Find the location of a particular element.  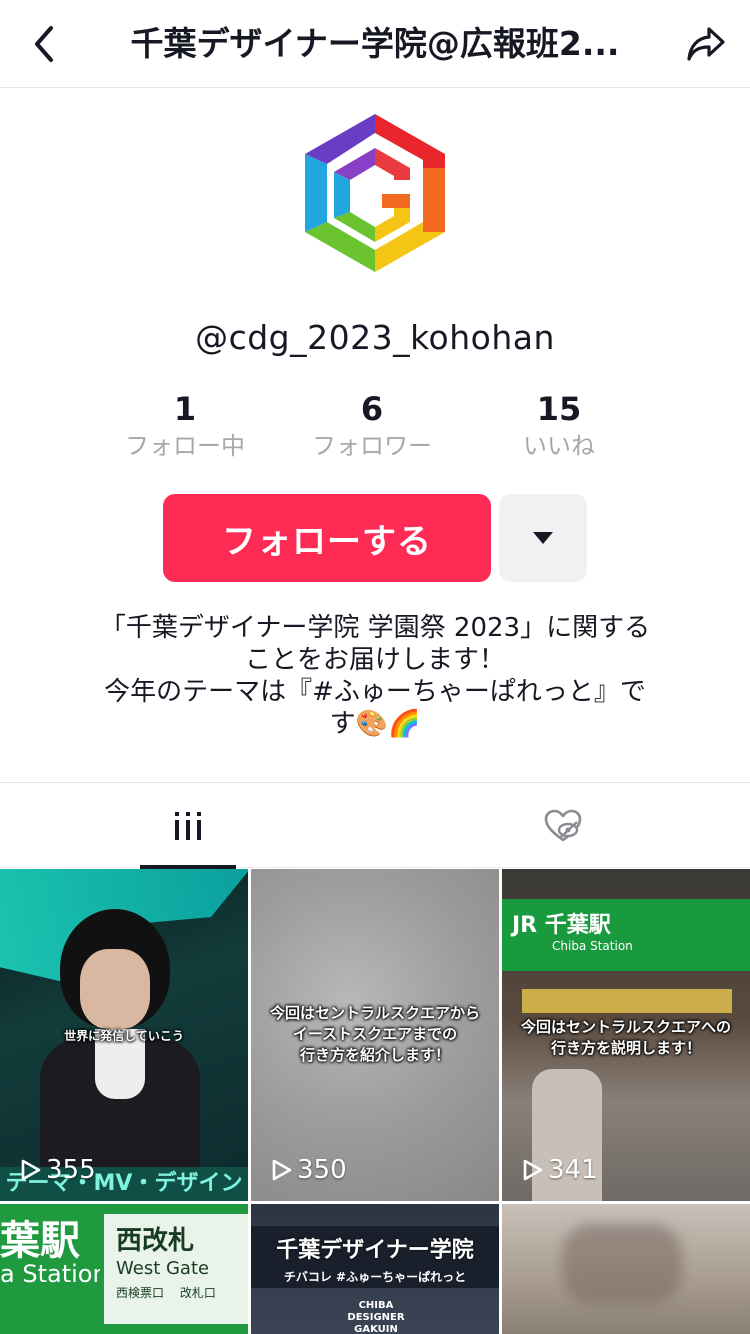

view-count: 341 is located at coordinates (560, 1170).